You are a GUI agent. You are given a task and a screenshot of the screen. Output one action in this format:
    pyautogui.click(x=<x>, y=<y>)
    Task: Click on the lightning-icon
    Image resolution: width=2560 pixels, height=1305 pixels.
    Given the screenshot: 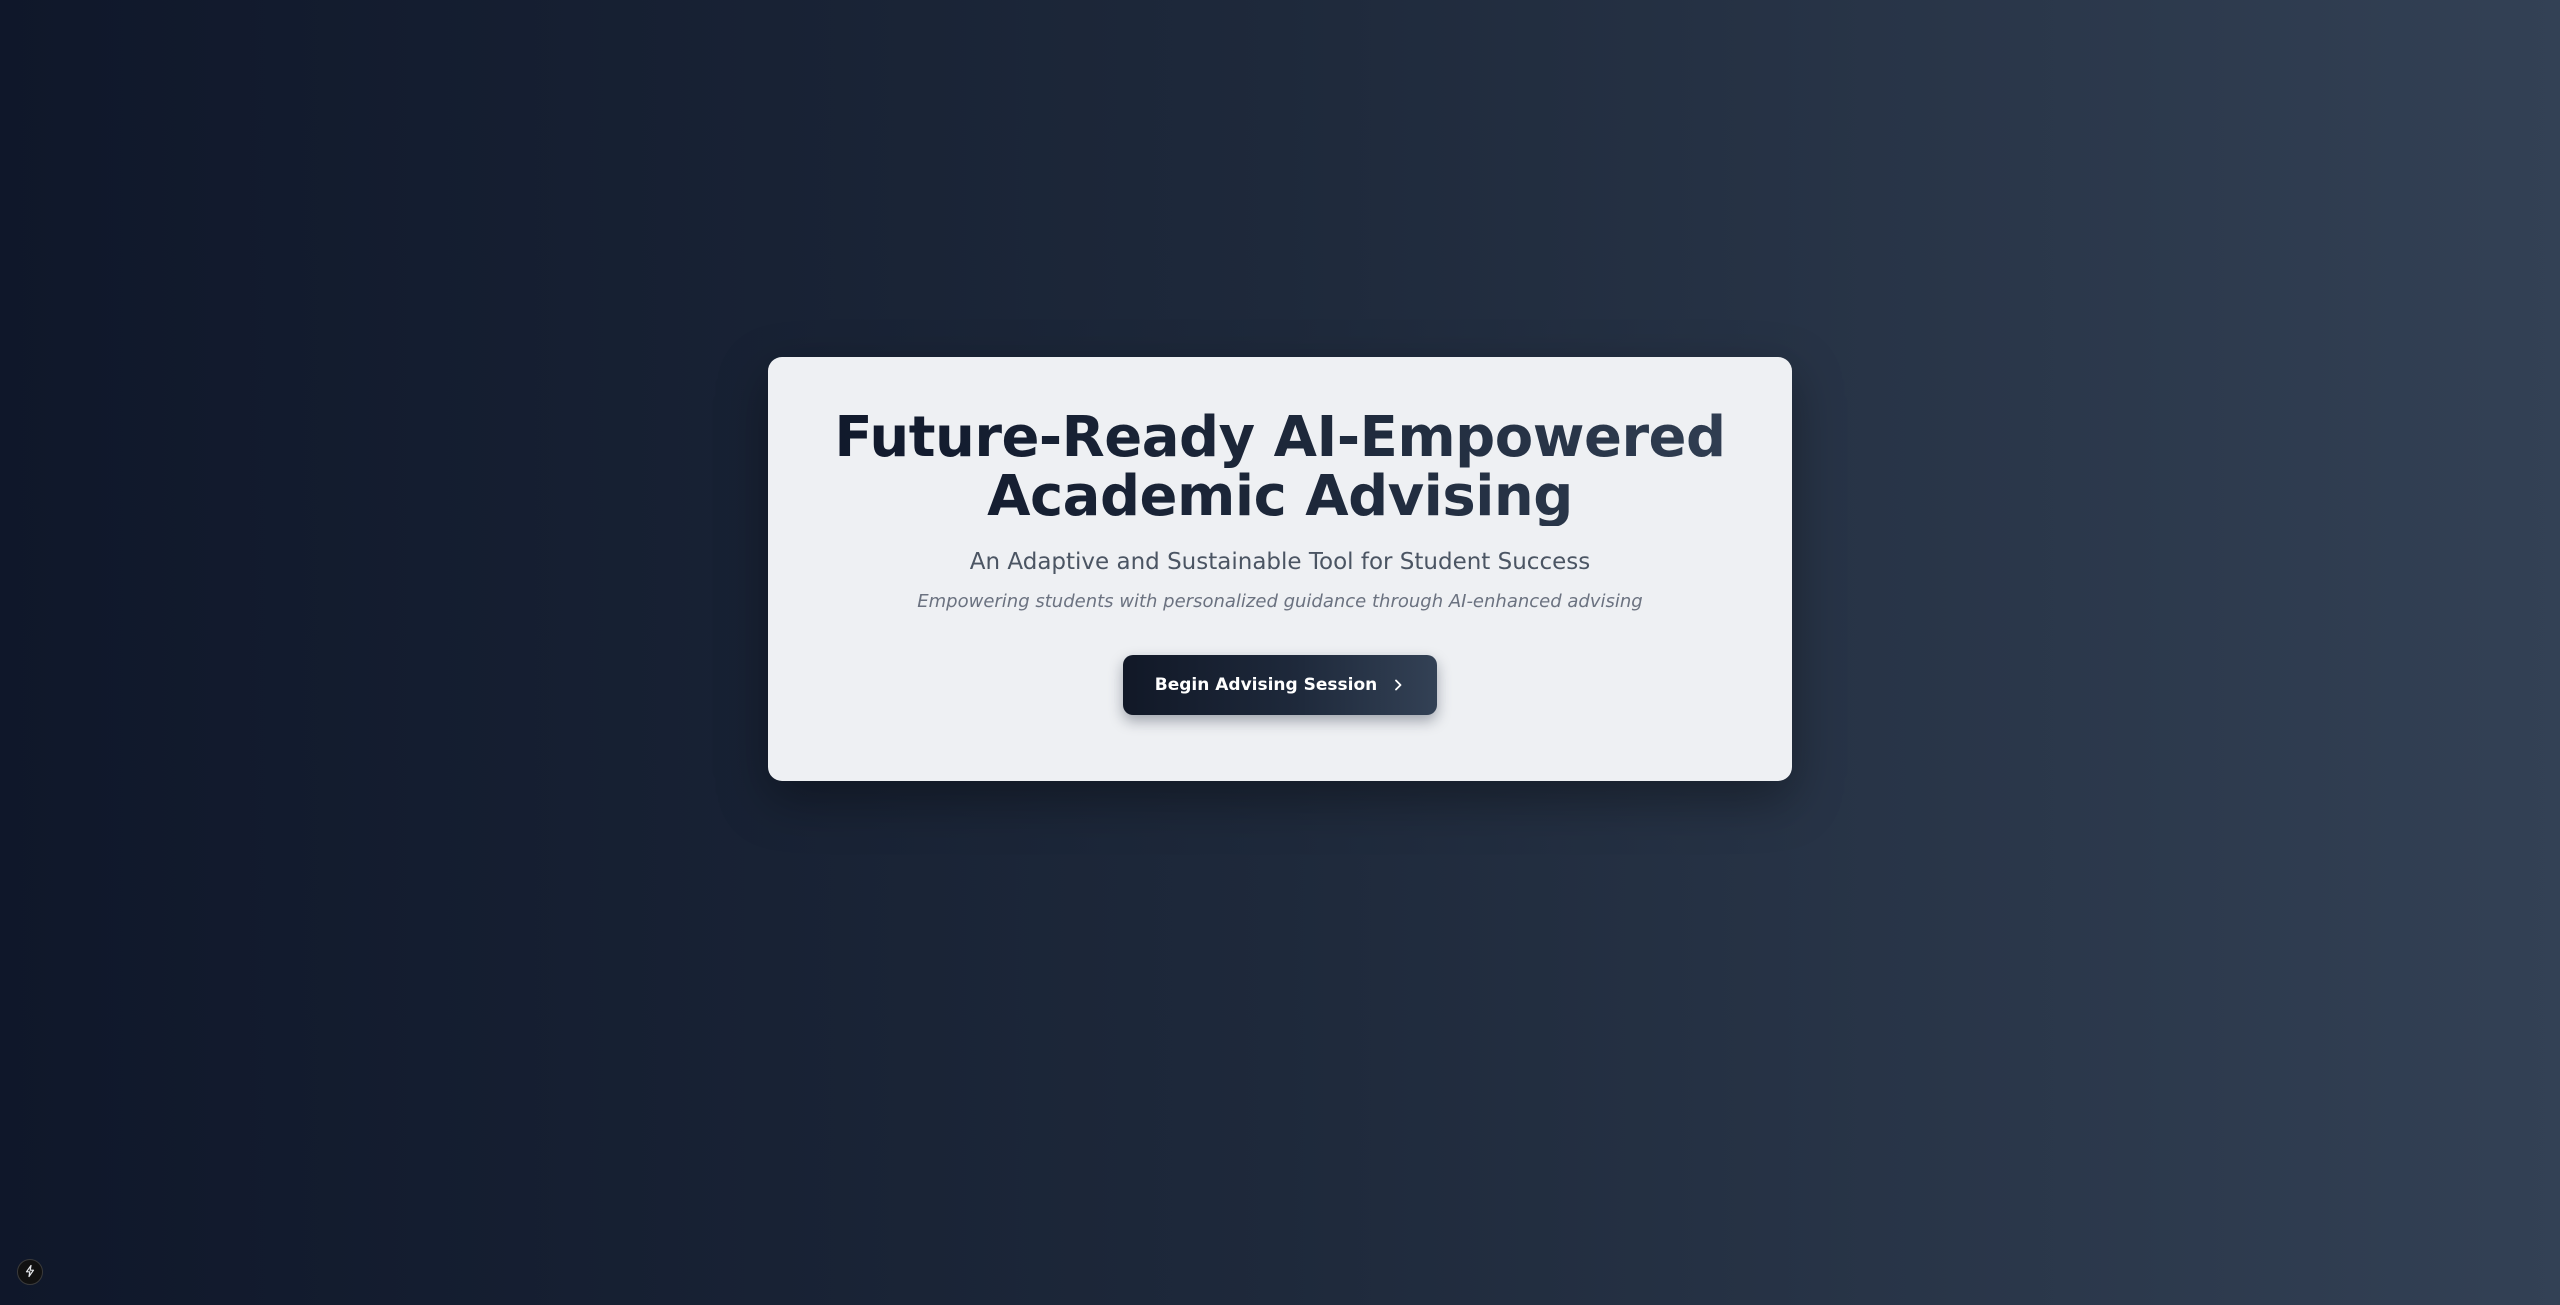 What is the action you would take?
    pyautogui.click(x=30, y=1272)
    